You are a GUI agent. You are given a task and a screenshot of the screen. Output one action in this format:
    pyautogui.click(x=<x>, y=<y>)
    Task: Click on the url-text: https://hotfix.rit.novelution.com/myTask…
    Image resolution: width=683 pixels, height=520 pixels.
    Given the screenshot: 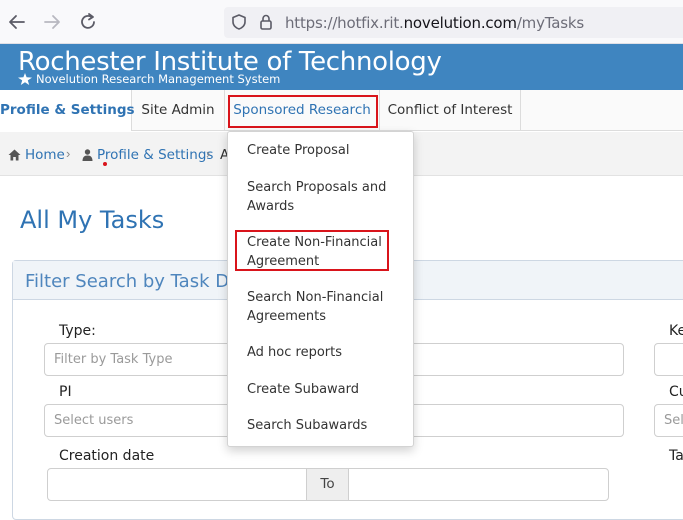 What is the action you would take?
    pyautogui.click(x=434, y=23)
    